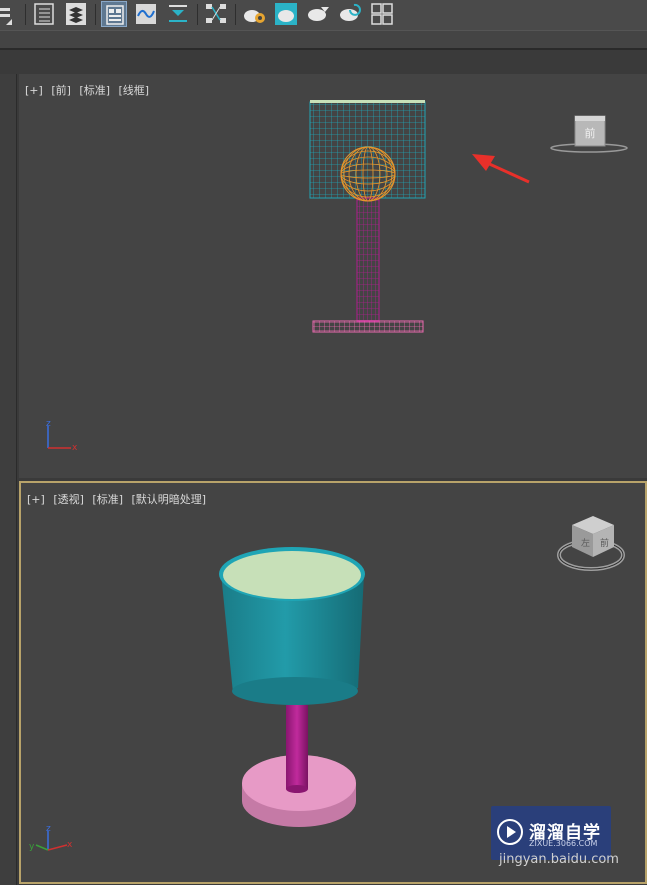 This screenshot has height=885, width=647. Describe the element at coordinates (604, 543) in the screenshot. I see `viewcube-front-label: 前` at that location.